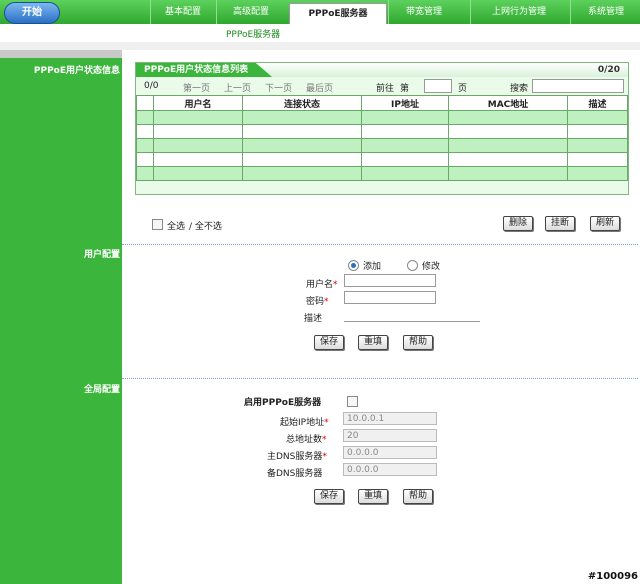  What do you see at coordinates (295, 474) in the screenshot?
I see `secondary-dns-label: 备DNS服务器` at bounding box center [295, 474].